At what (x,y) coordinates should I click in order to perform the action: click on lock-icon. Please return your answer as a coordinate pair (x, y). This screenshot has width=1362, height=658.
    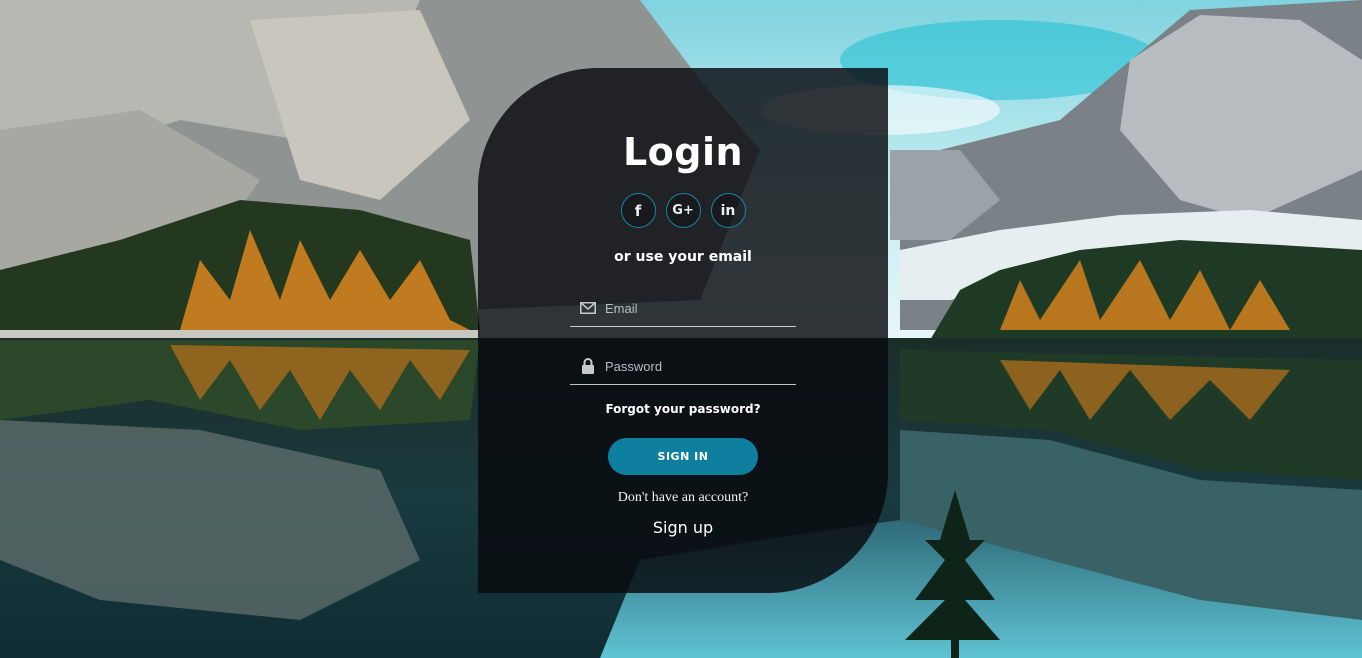
    Looking at the image, I should click on (588, 366).